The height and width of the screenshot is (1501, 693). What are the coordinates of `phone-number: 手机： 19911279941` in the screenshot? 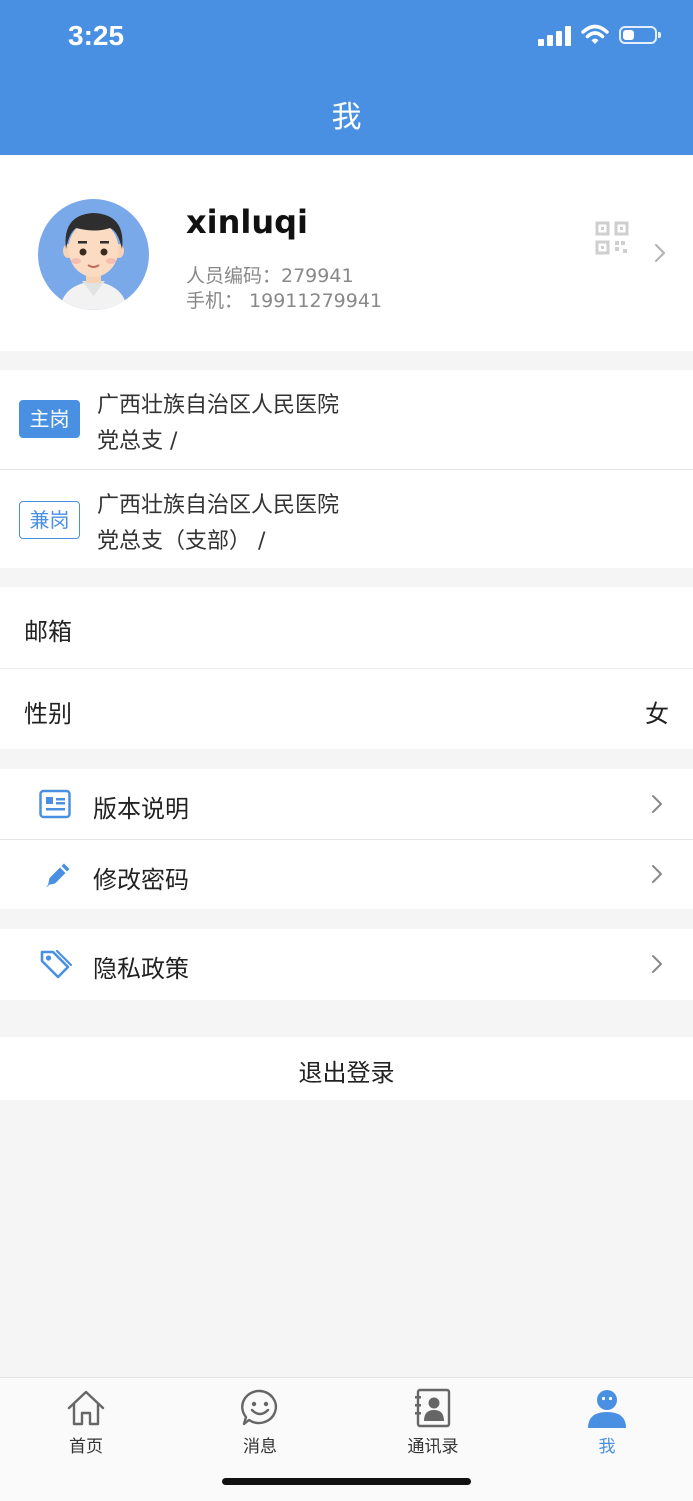 It's located at (284, 301).